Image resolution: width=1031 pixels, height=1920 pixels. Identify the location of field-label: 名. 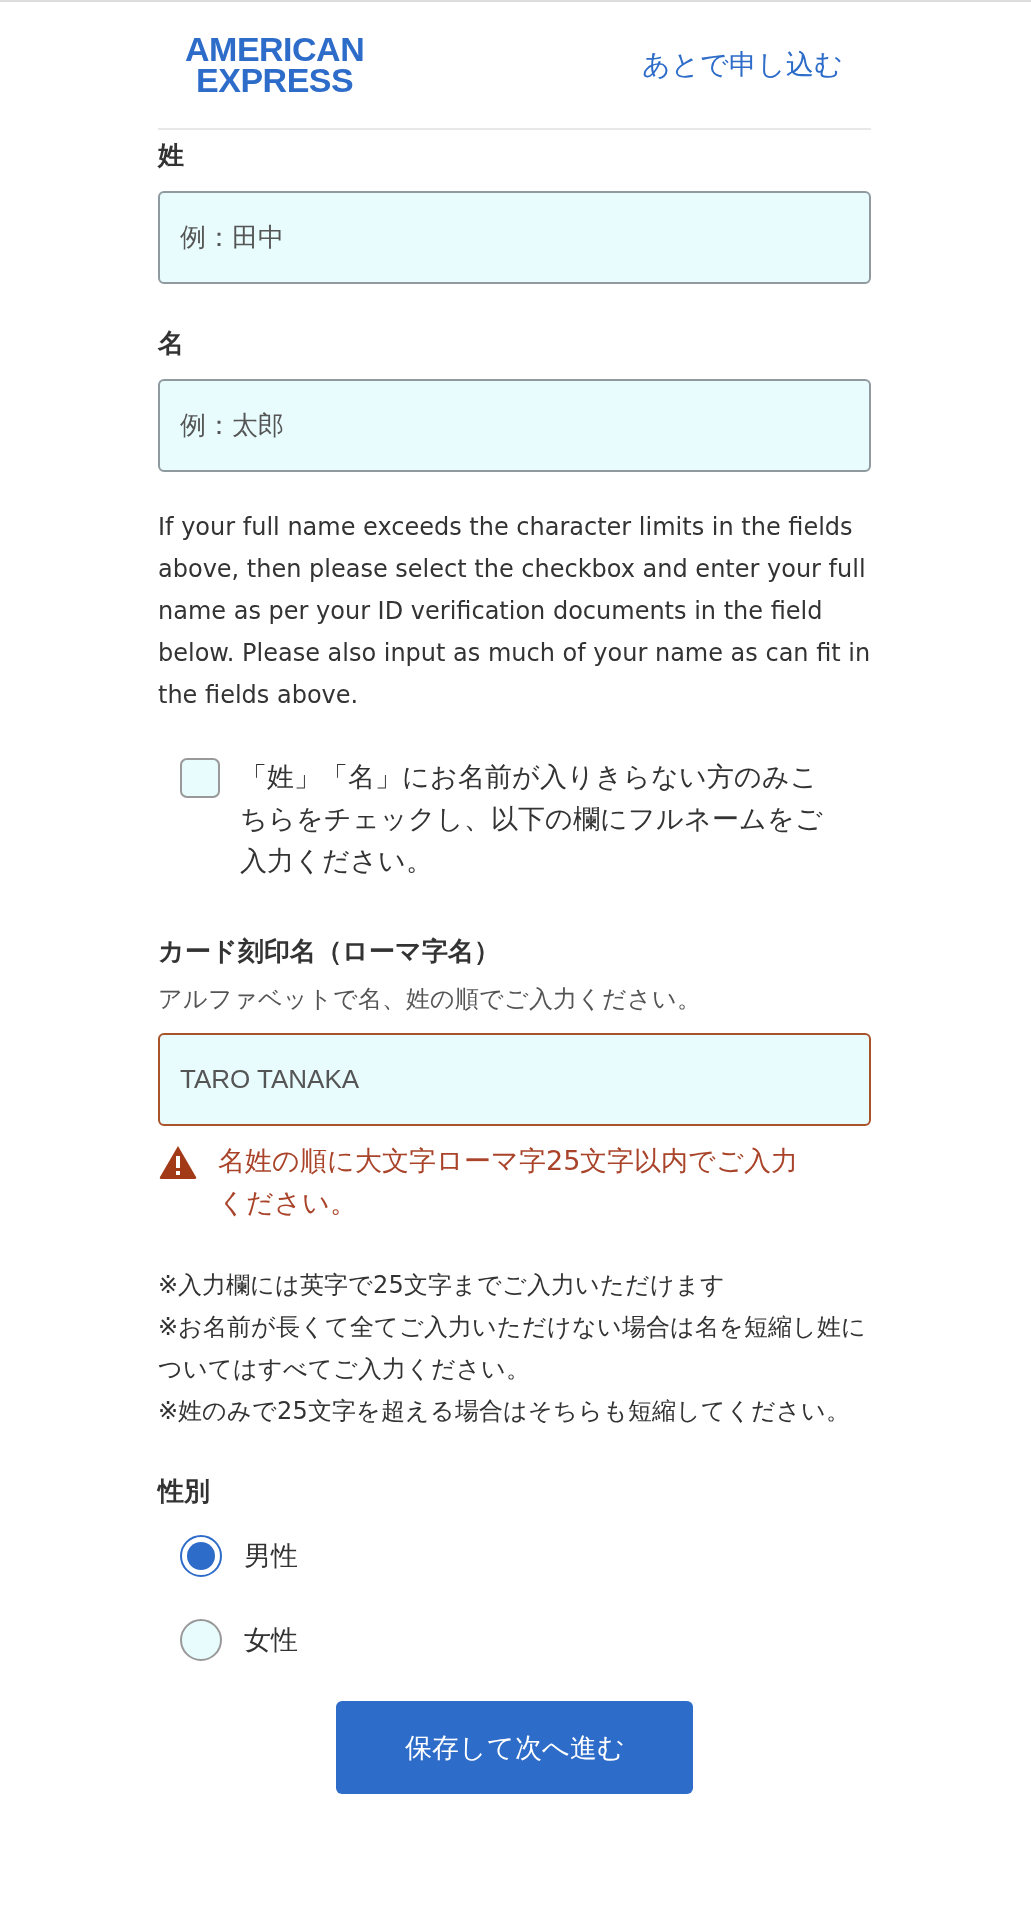
(171, 343).